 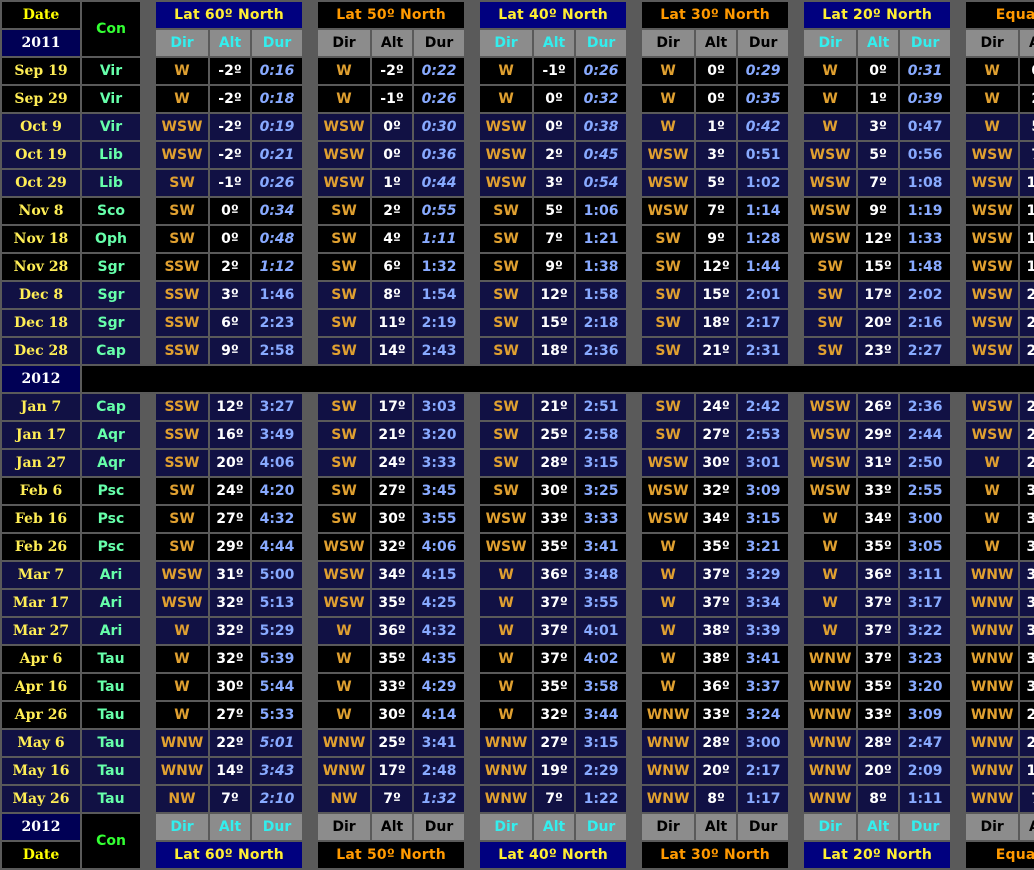 What do you see at coordinates (392, 99) in the screenshot?
I see `cell-alt-1: -1º` at bounding box center [392, 99].